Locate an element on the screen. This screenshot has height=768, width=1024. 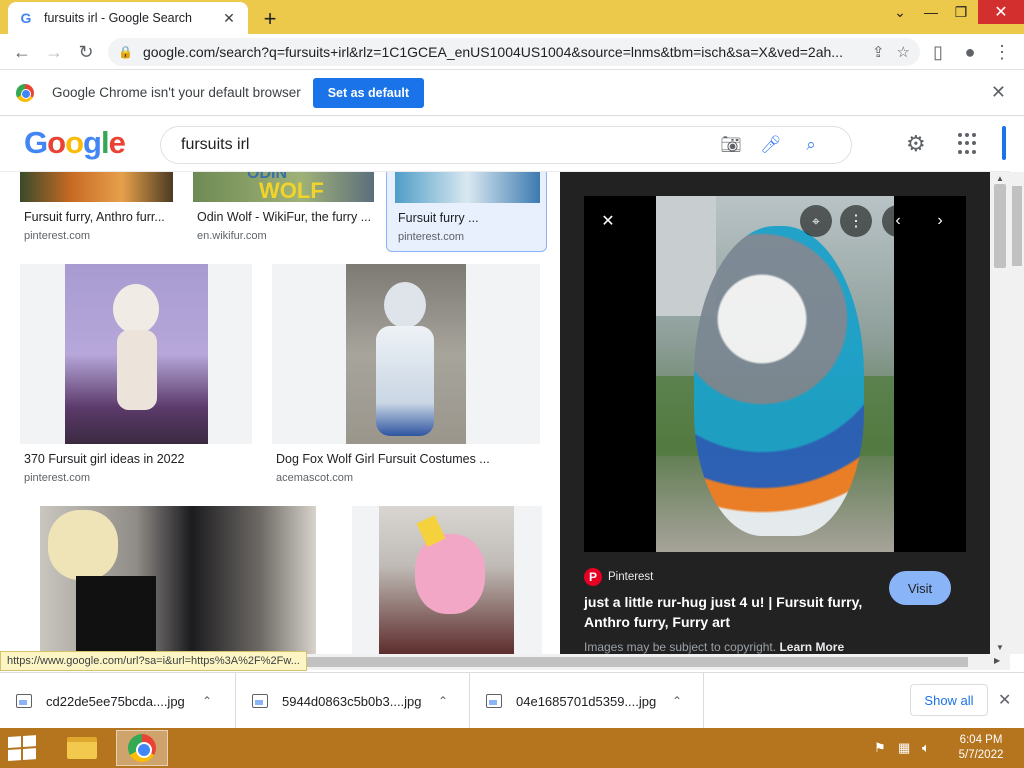
download-filename: cd22de5ee75bcda....jpg is located at coordinates (116, 701).